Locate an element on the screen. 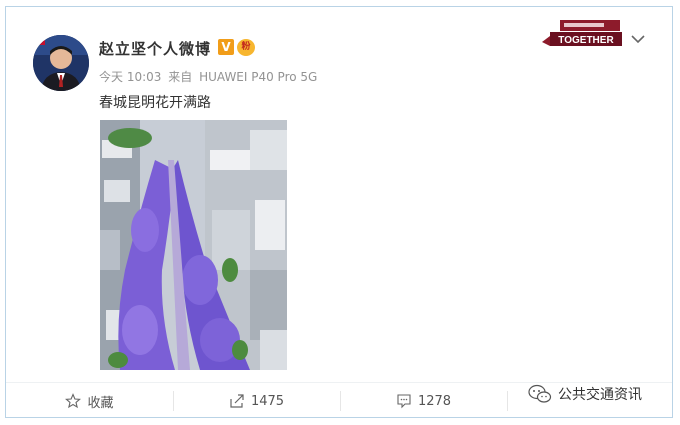 Image resolution: width=680 pixels, height=425 pixels. source-prefix: 来自 is located at coordinates (180, 77).